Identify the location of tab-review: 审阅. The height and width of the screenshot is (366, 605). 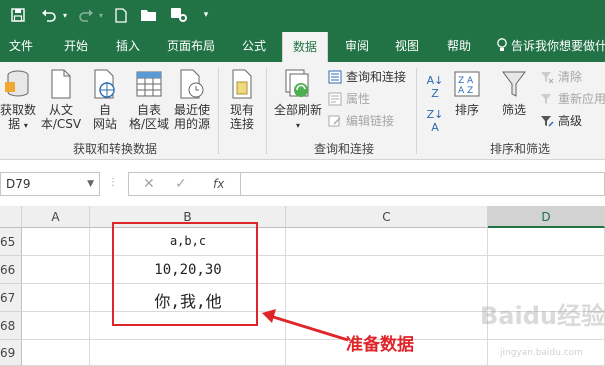
(357, 46).